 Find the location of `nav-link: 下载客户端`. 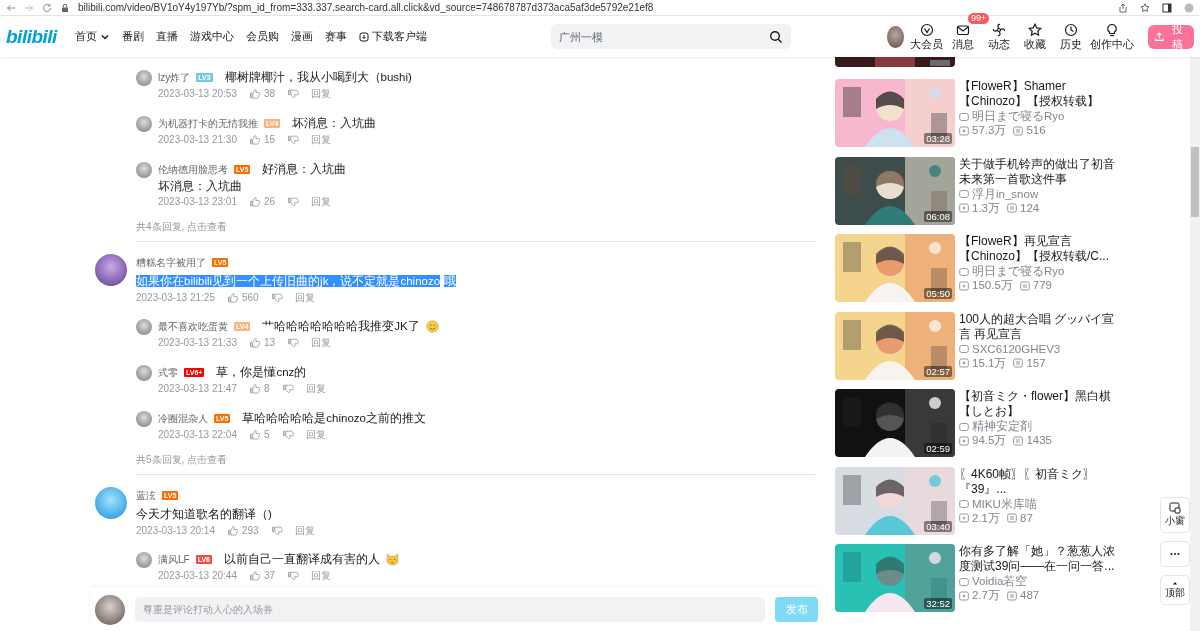

nav-link: 下载客户端 is located at coordinates (392, 36).